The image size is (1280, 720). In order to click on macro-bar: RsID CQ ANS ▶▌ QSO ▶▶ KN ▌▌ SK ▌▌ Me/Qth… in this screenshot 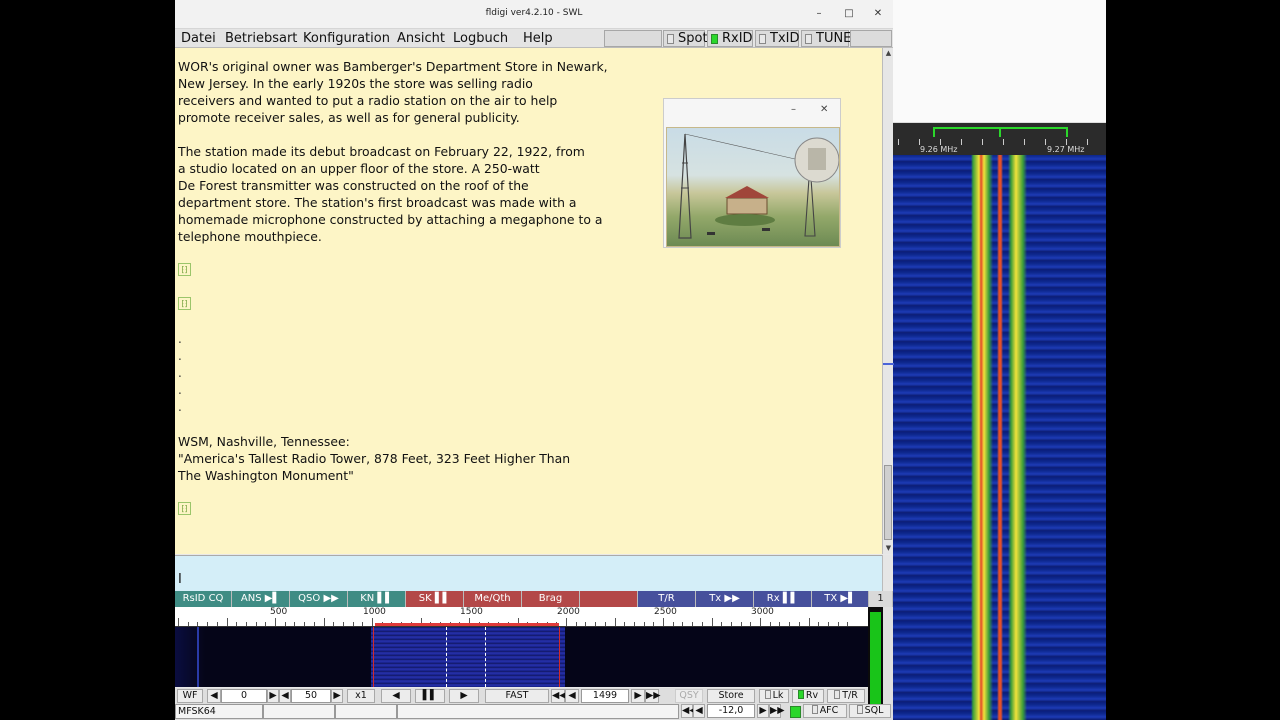, I will do `click(534, 599)`.